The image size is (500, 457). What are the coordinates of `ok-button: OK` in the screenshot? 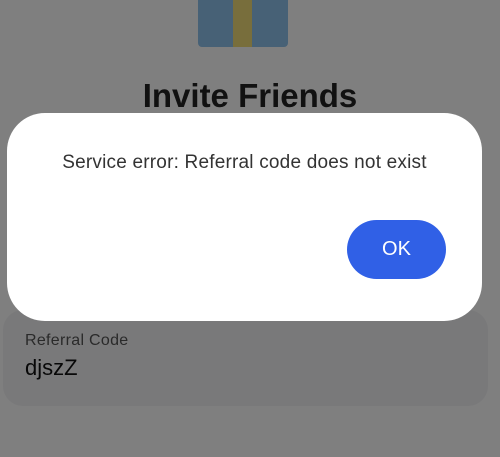 It's located at (396, 249).